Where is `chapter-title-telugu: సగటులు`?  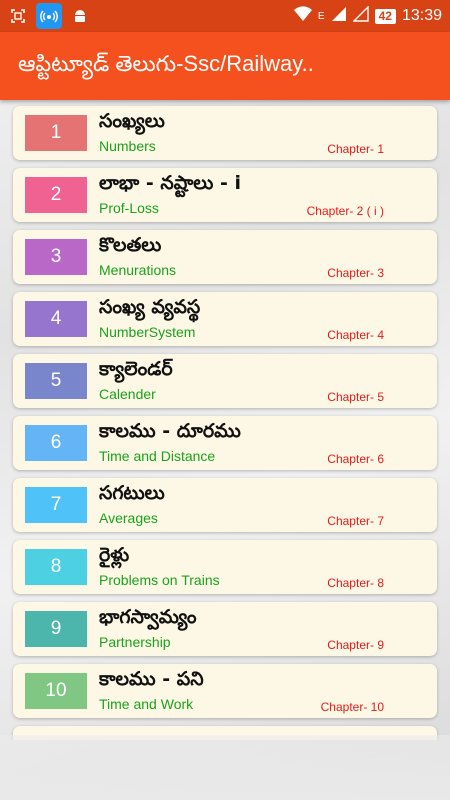
chapter-title-telugu: సగటులు is located at coordinates (132, 493).